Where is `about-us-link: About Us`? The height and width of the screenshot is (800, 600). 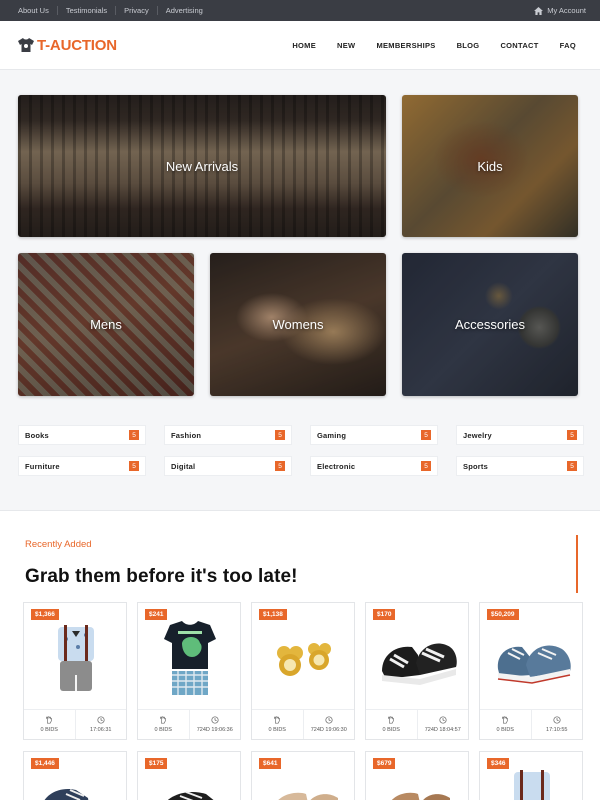
about-us-link: About Us is located at coordinates (37, 10).